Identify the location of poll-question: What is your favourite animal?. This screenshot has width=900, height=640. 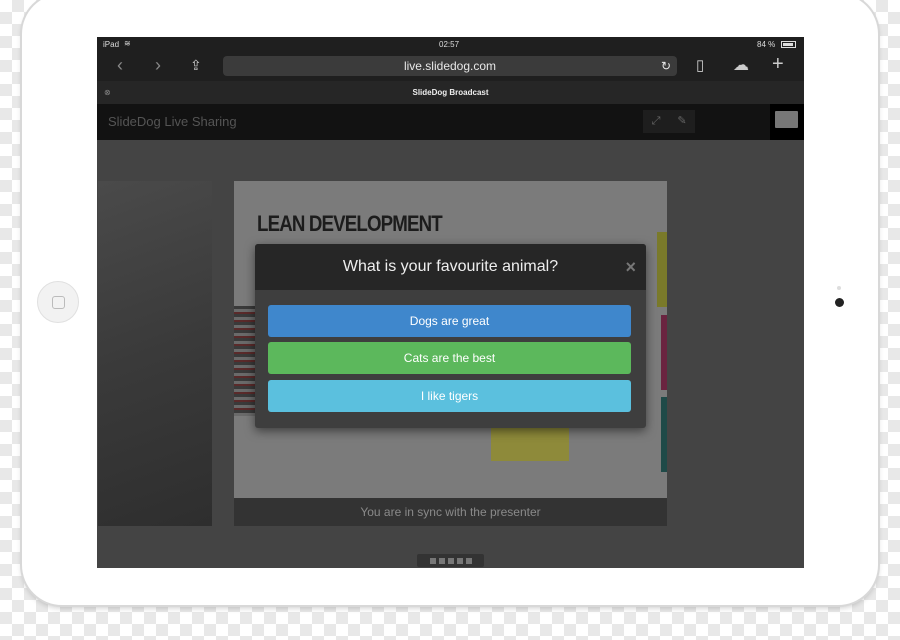
(450, 266).